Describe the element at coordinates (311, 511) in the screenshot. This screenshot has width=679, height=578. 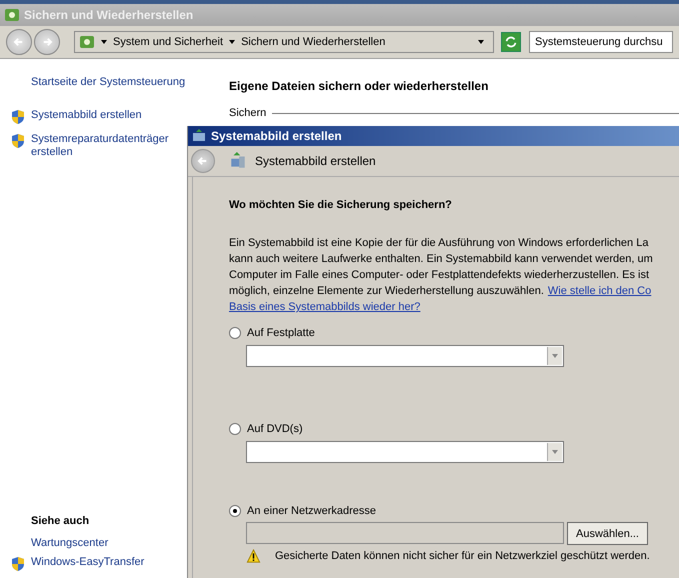
I see `radio-label: An einer Netzwerkadresse` at that location.